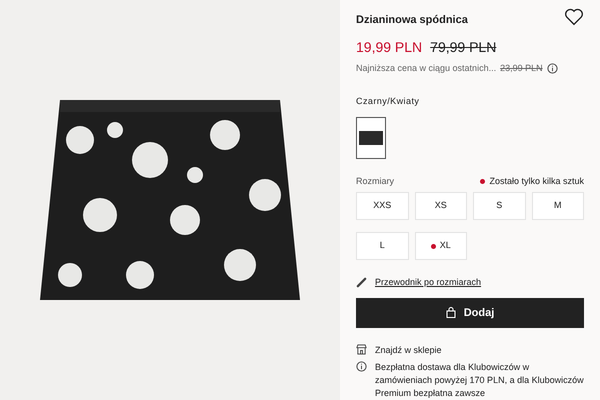 The image size is (600, 400). What do you see at coordinates (428, 283) in the screenshot?
I see `size-guide-link: Przewodnik po rozmiarach` at bounding box center [428, 283].